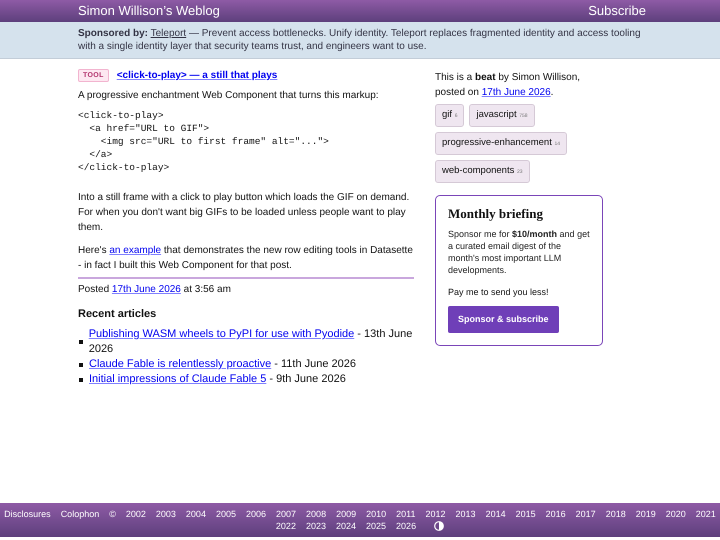 This screenshot has height=540, width=720. I want to click on footer-link: 2025, so click(376, 526).